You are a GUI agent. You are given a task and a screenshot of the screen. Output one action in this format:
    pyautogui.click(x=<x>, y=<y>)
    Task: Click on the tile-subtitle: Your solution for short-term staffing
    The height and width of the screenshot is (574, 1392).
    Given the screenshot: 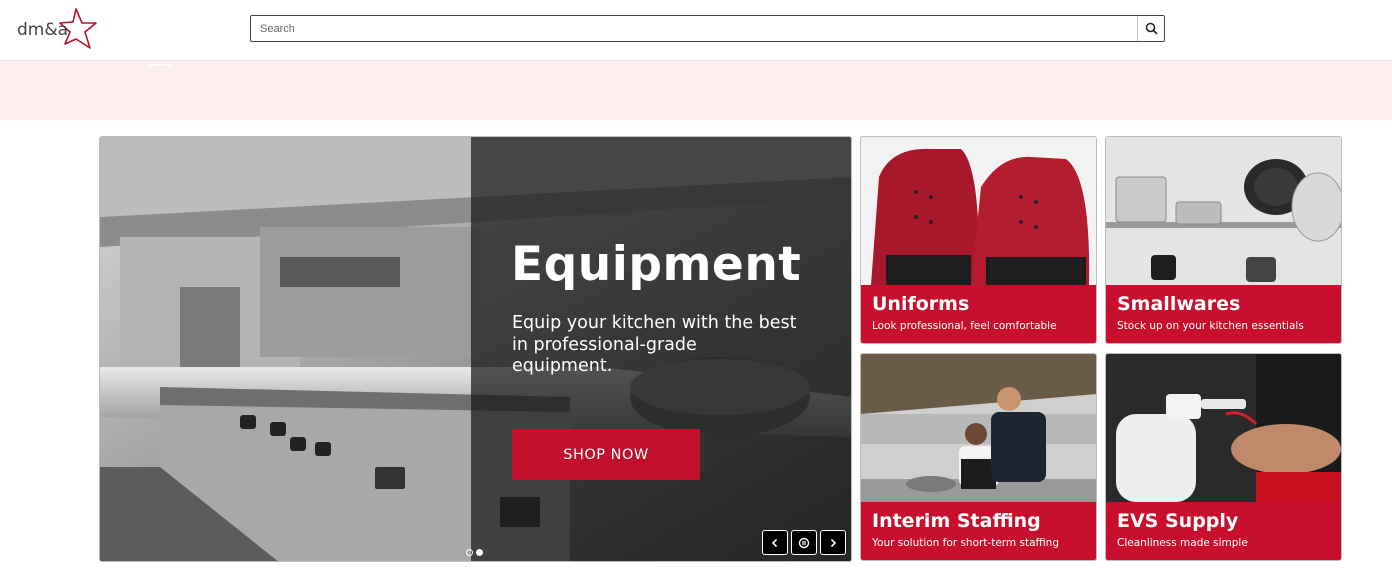 What is the action you would take?
    pyautogui.click(x=965, y=543)
    